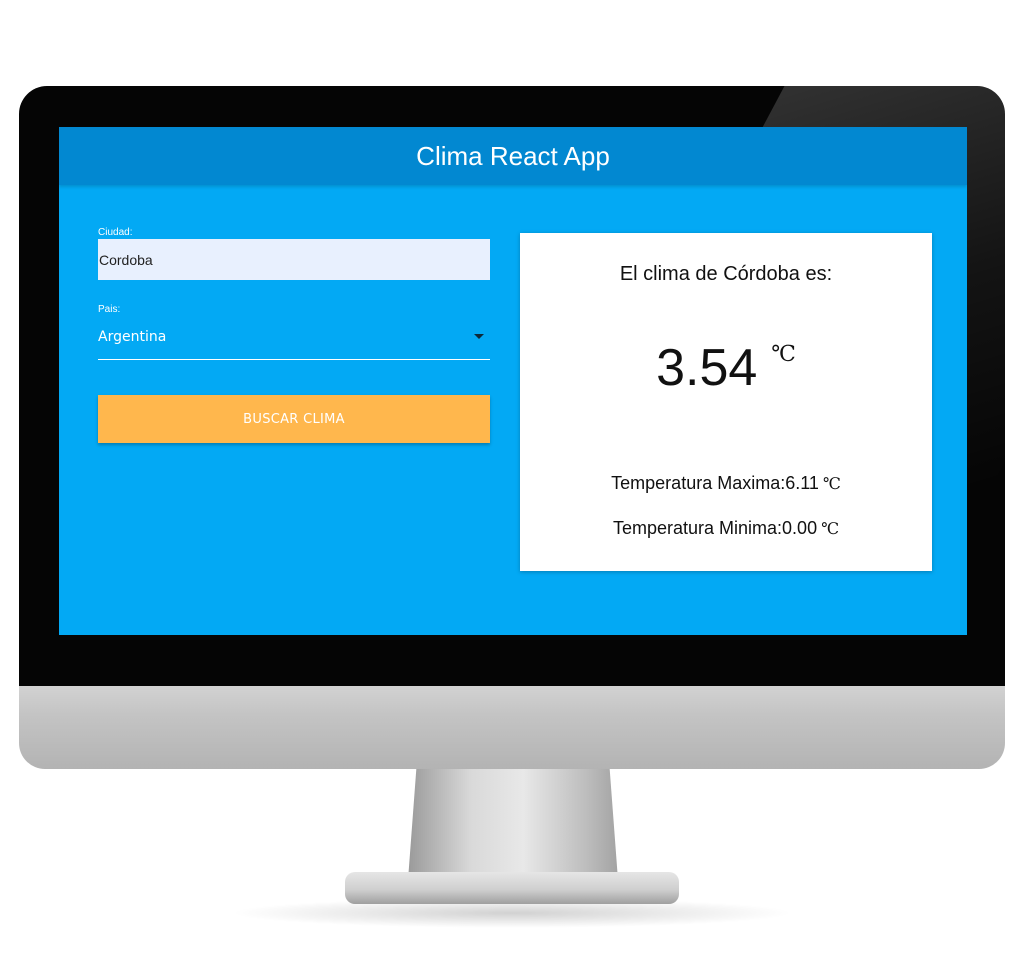 This screenshot has width=1024, height=961. What do you see at coordinates (294, 419) in the screenshot?
I see `search-weather-button: BUSCAR CLIMA` at bounding box center [294, 419].